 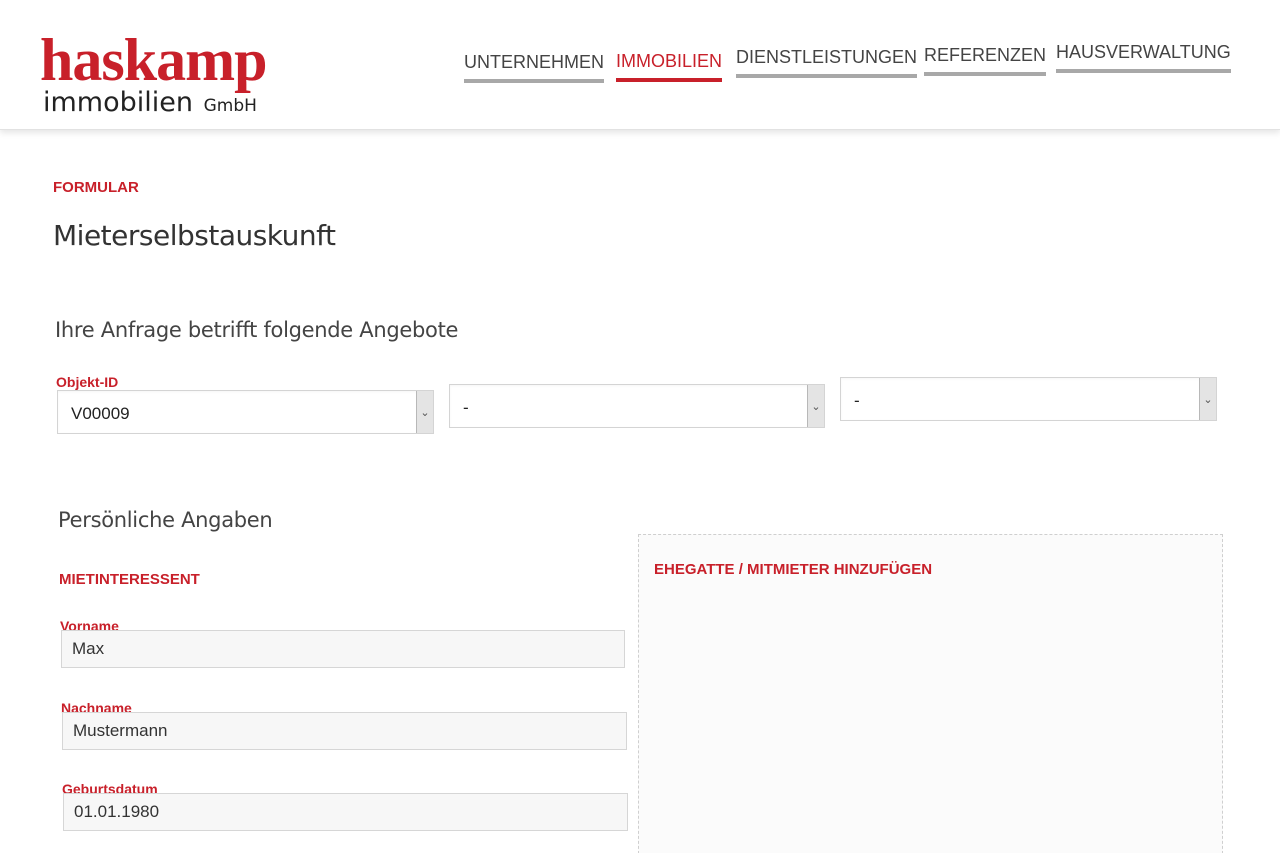 I want to click on lastname-input, so click(x=344, y=731).